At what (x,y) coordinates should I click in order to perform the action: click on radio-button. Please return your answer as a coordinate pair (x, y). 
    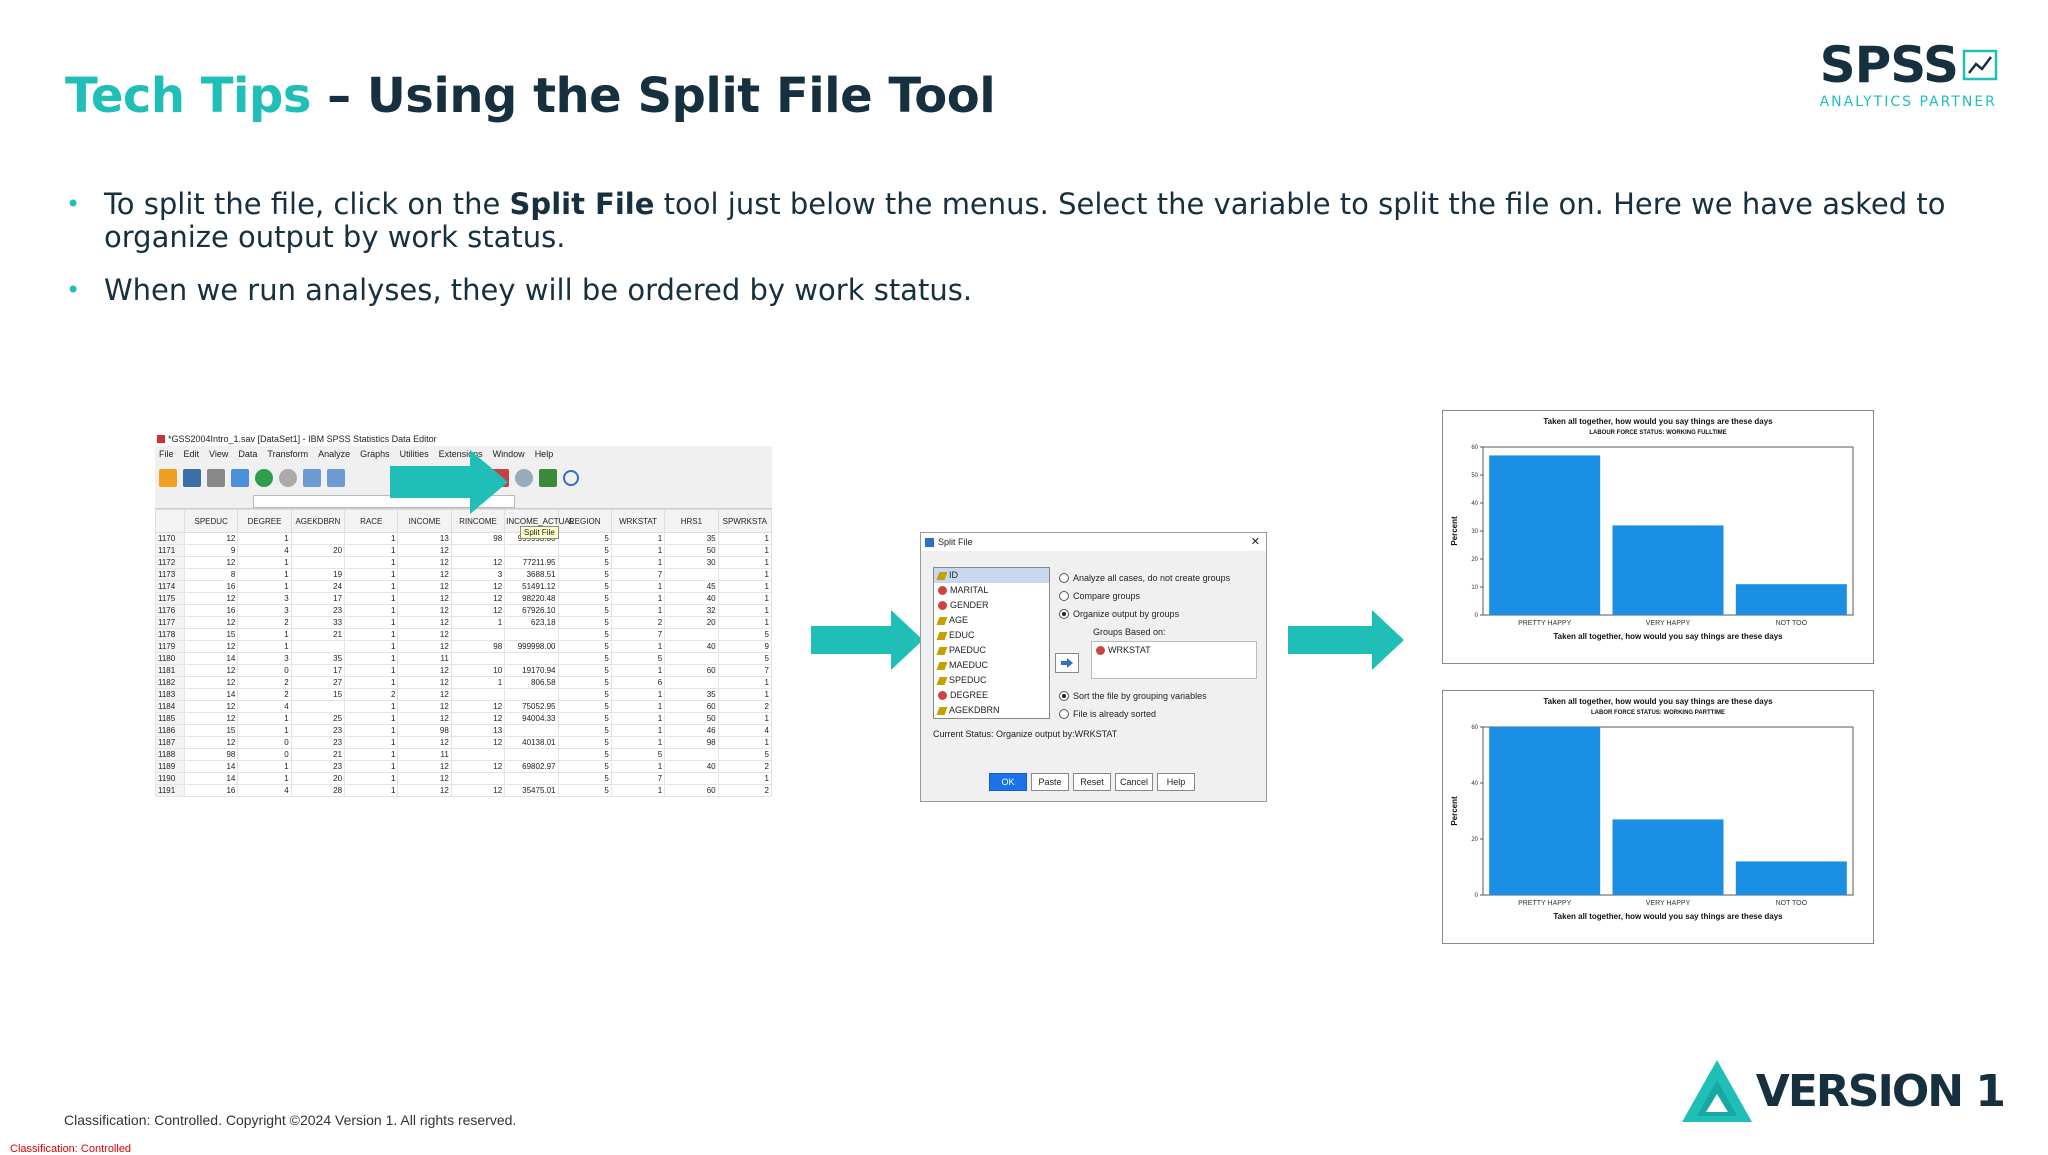
    Looking at the image, I should click on (1064, 614).